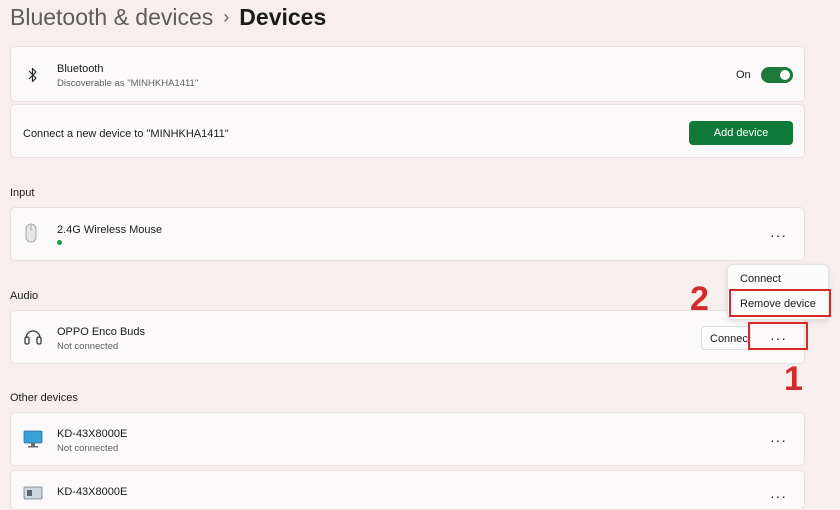 The width and height of the screenshot is (840, 510). Describe the element at coordinates (44, 398) in the screenshot. I see `section-other-heading: Other devices` at that location.